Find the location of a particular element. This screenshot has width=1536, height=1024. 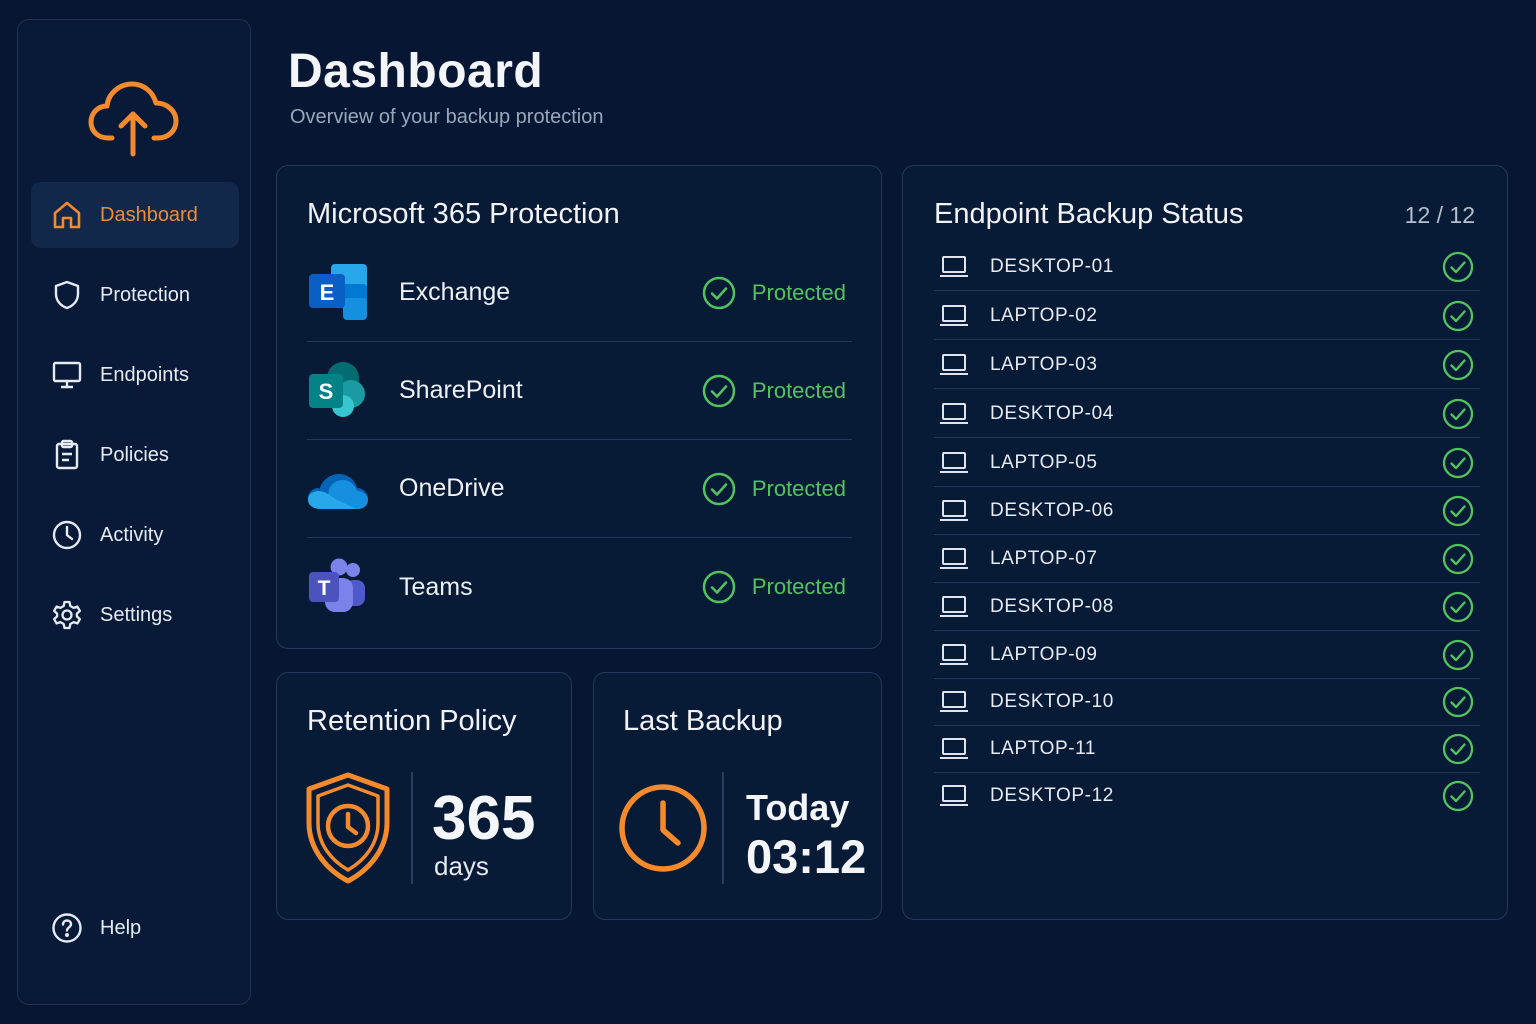

endpoint-name: DESKTOP-01 is located at coordinates (1052, 266).